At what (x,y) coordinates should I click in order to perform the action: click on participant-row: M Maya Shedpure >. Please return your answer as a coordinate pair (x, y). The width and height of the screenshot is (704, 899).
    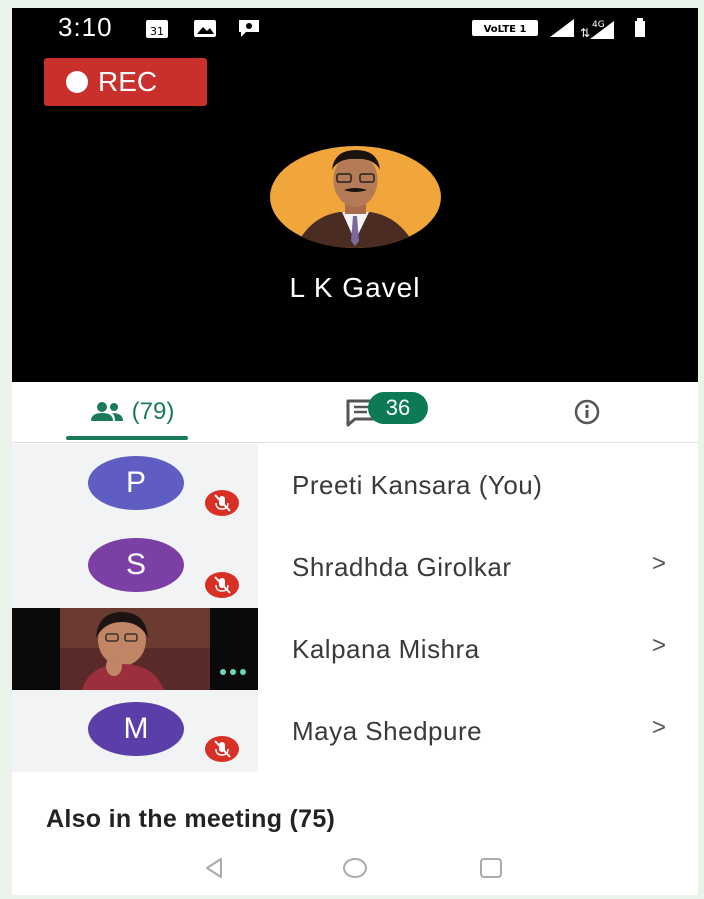
    Looking at the image, I should click on (355, 731).